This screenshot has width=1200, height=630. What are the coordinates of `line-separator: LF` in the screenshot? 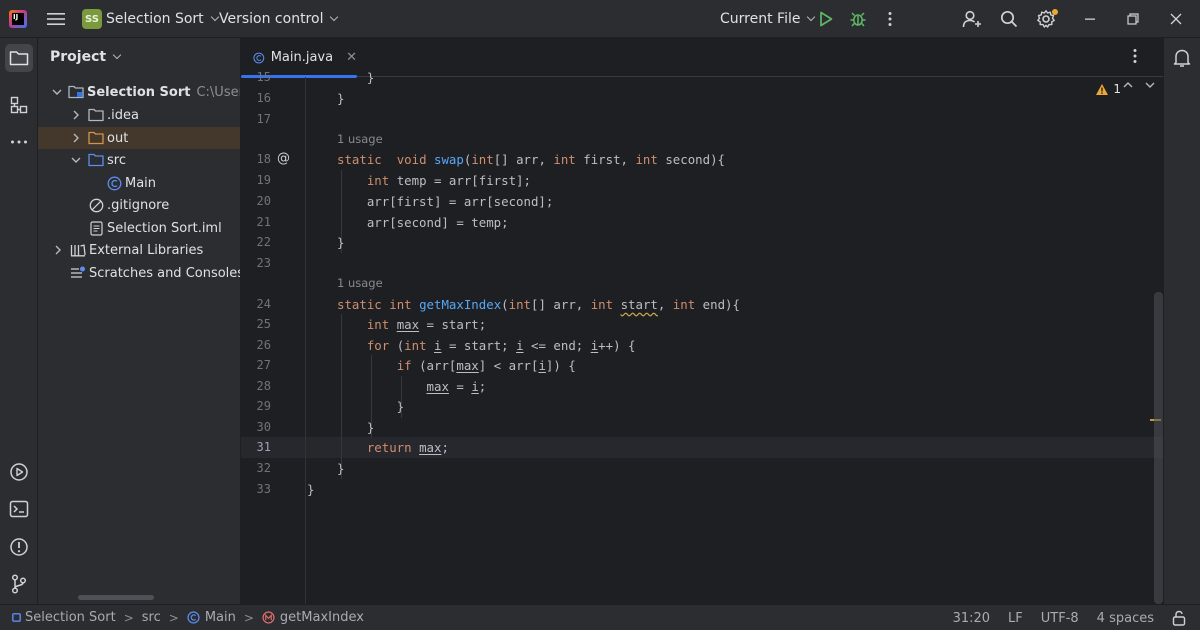 It's located at (1015, 618).